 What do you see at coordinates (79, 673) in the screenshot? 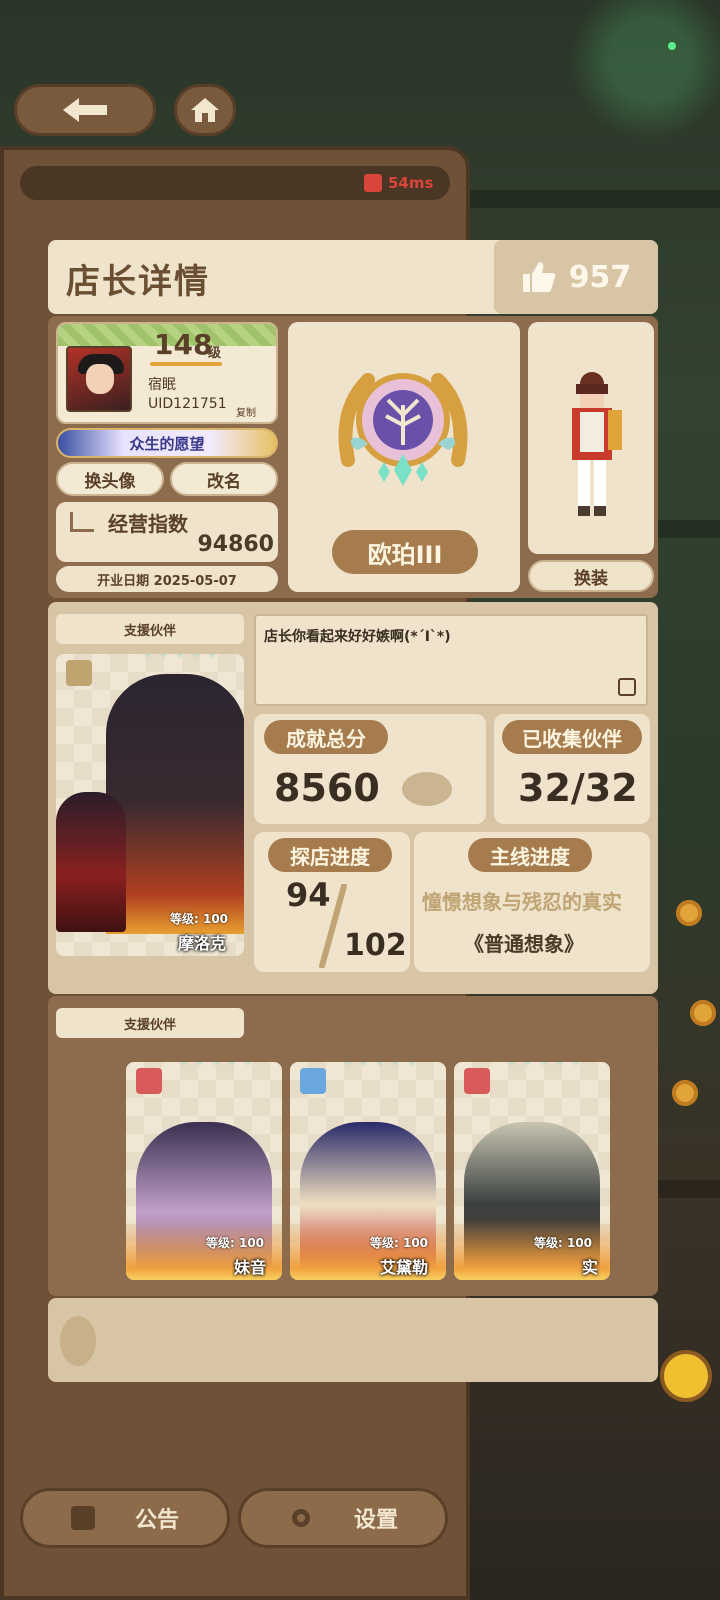
I see `sound-element-icon` at bounding box center [79, 673].